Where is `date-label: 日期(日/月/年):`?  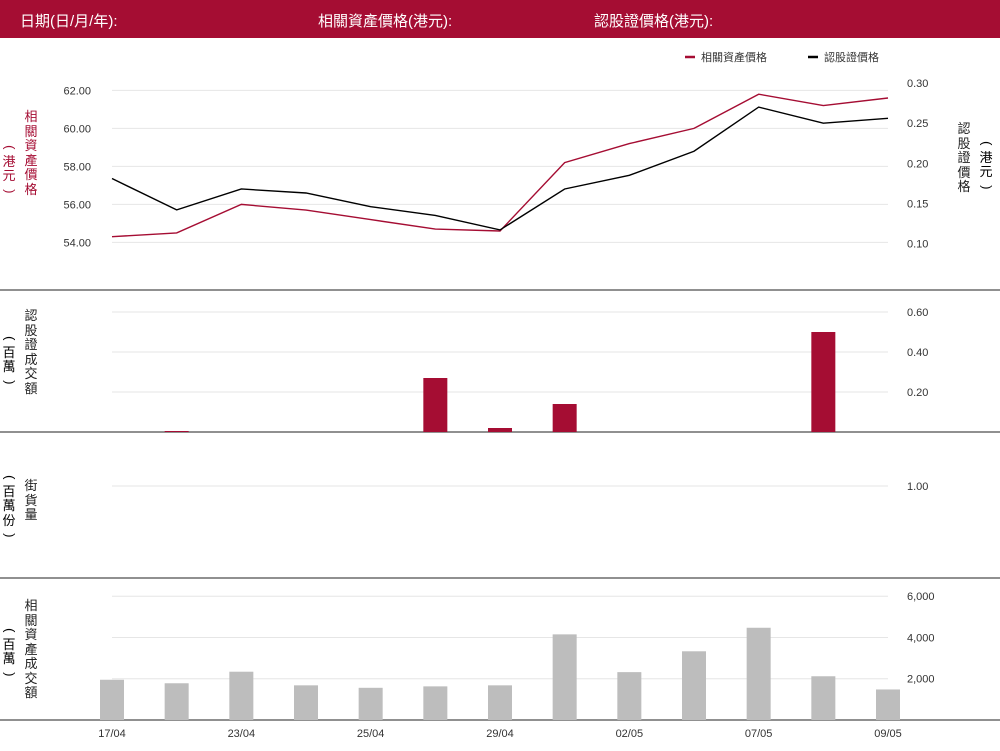
date-label: 日期(日/月/年): is located at coordinates (69, 21).